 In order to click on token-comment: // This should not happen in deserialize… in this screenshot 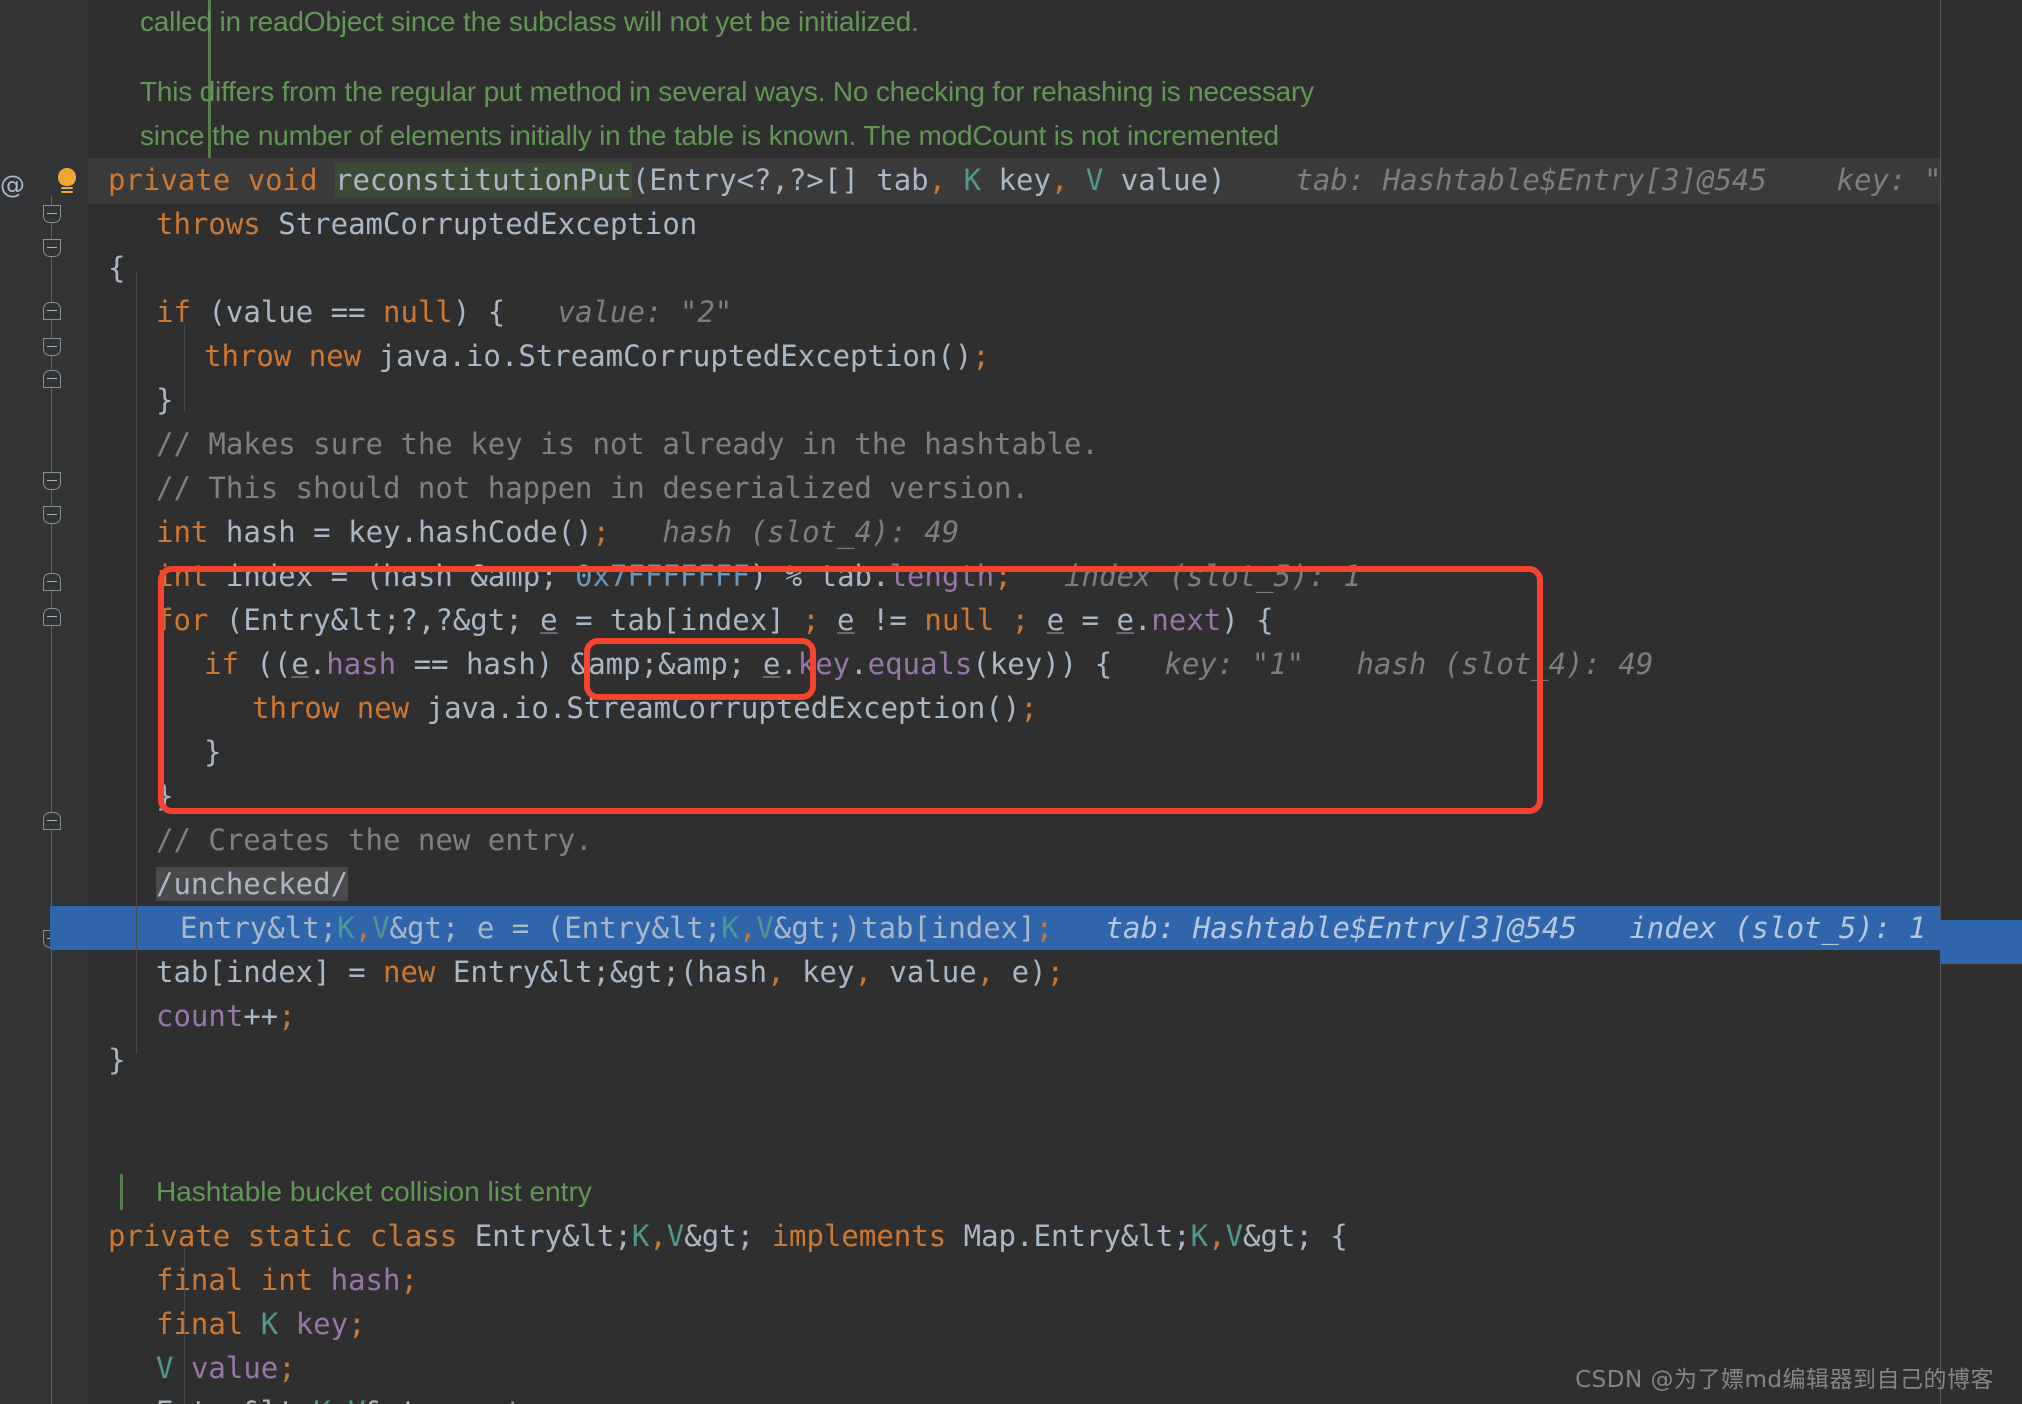, I will do `click(592, 488)`.